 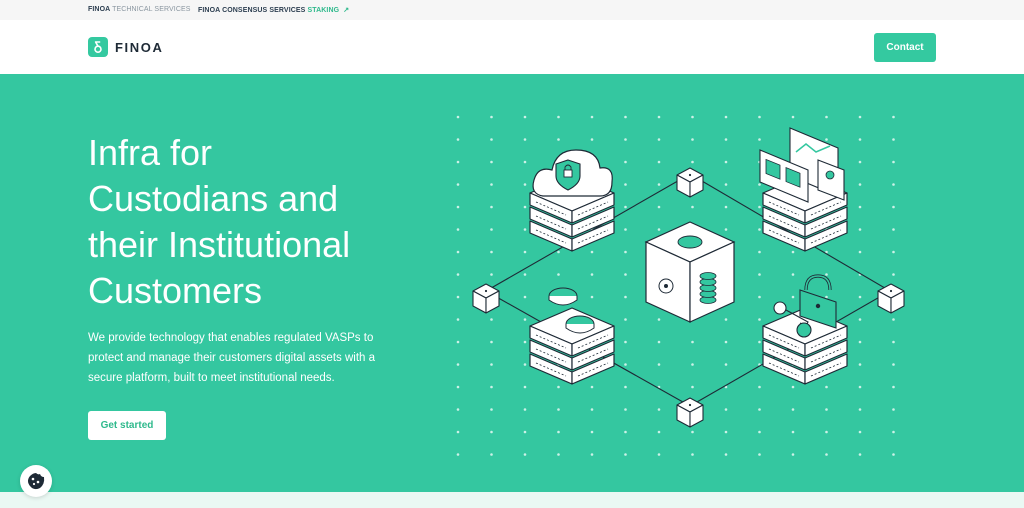 I want to click on get-started-button: Get started, so click(x=127, y=425).